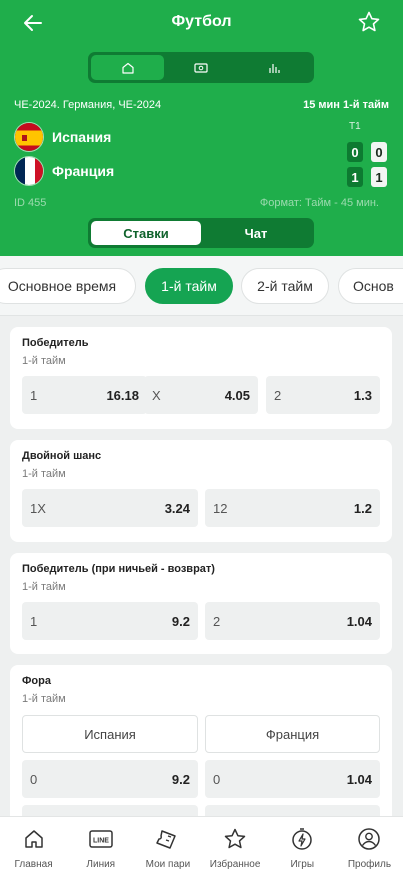 The height and width of the screenshot is (878, 403). Describe the element at coordinates (88, 105) in the screenshot. I see `event-league: ЧЕ-2024. Германия, ЧЕ-2024` at that location.